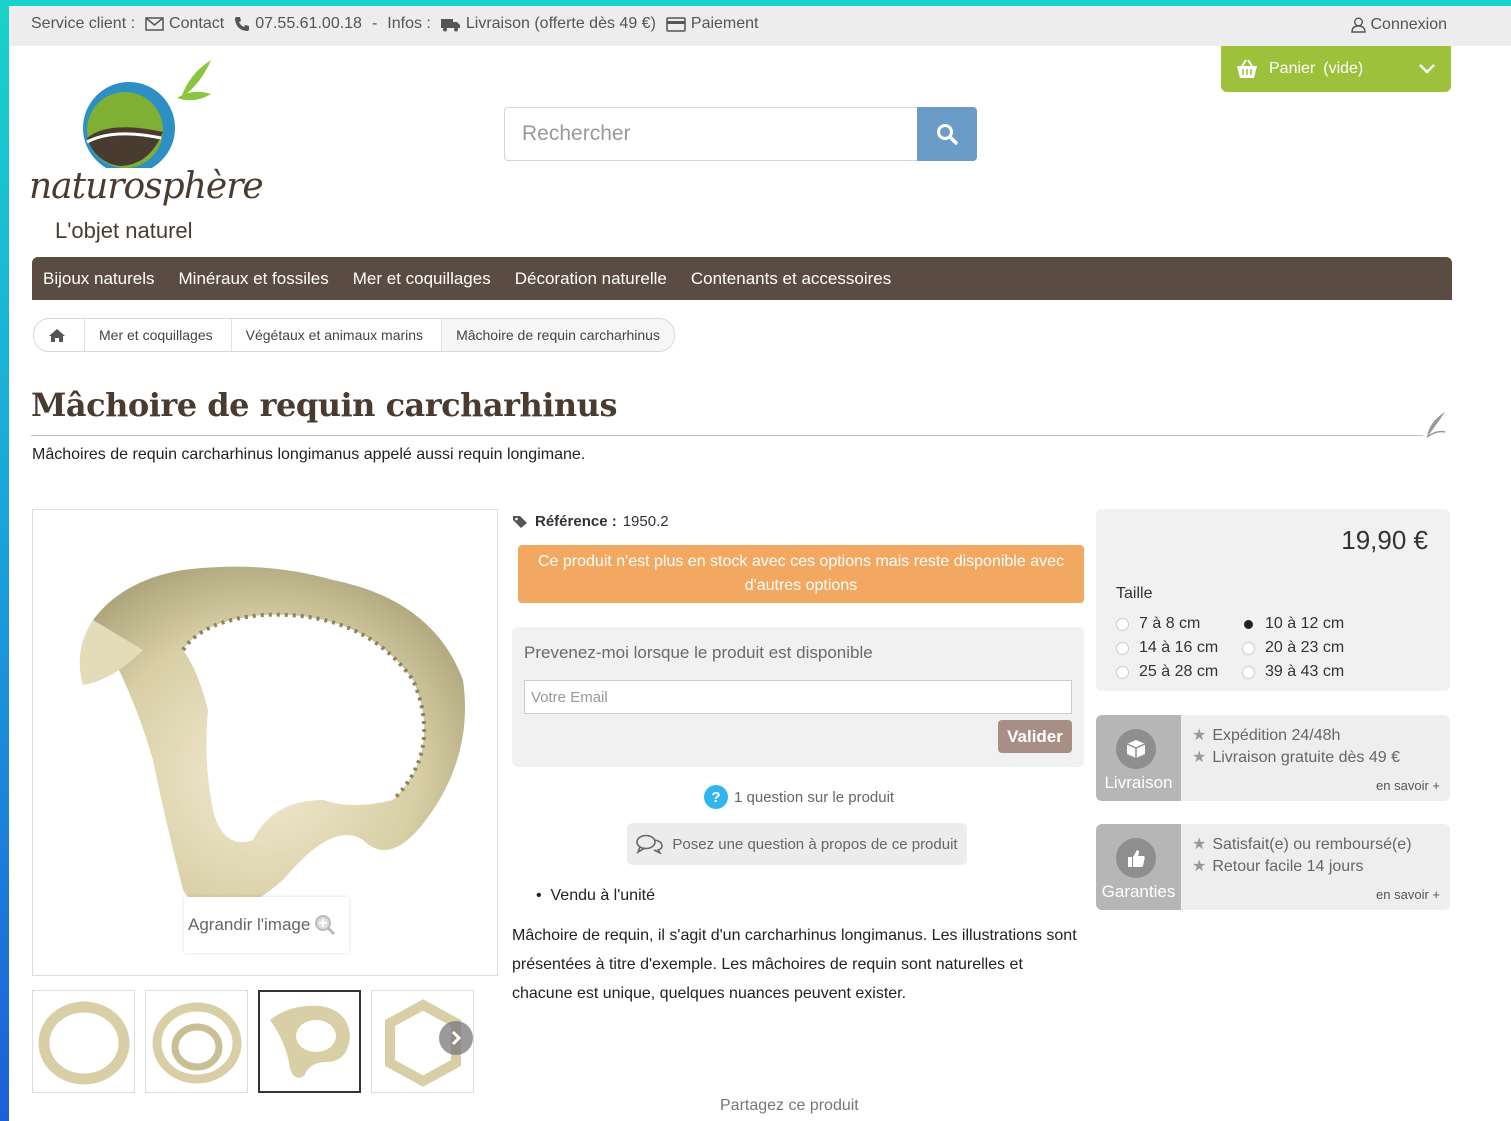 This screenshot has width=1511, height=1121. I want to click on contact-link: Contact, so click(184, 24).